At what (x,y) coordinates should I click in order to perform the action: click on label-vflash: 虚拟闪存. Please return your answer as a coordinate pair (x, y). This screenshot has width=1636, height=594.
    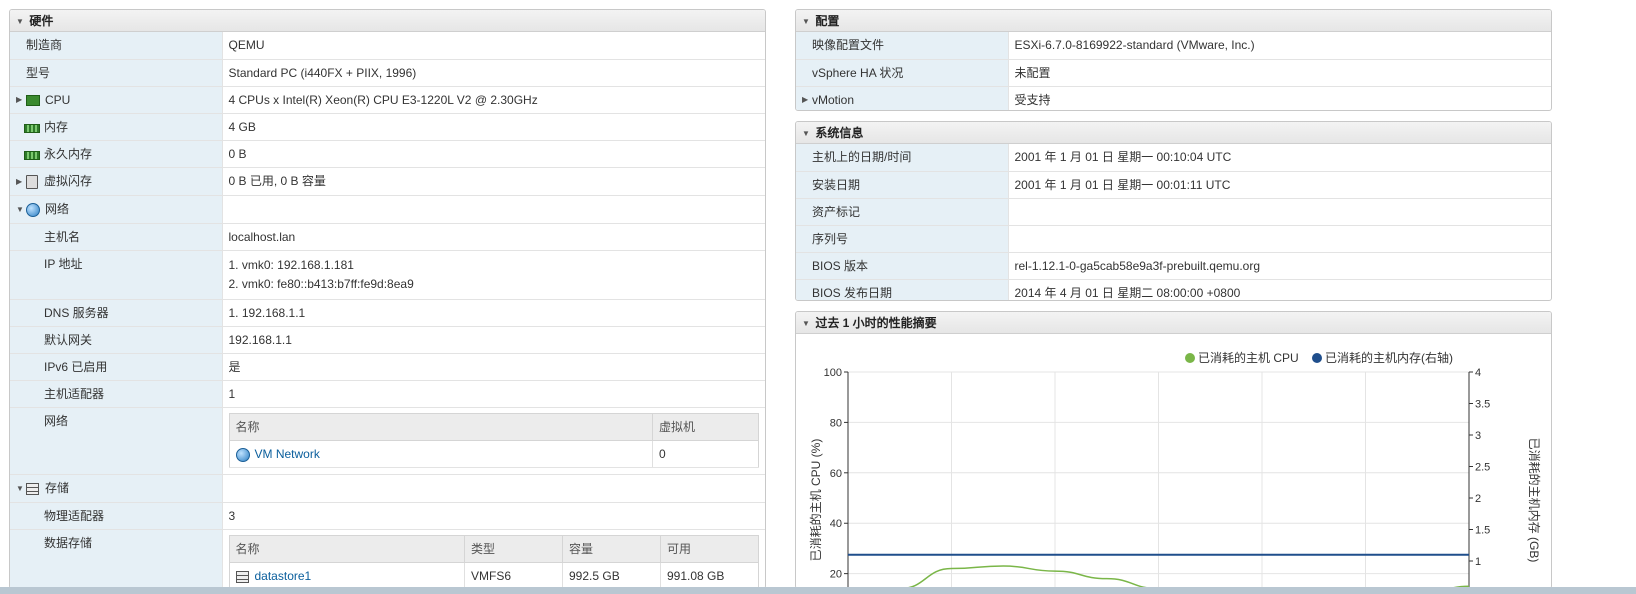
    Looking at the image, I should click on (68, 181).